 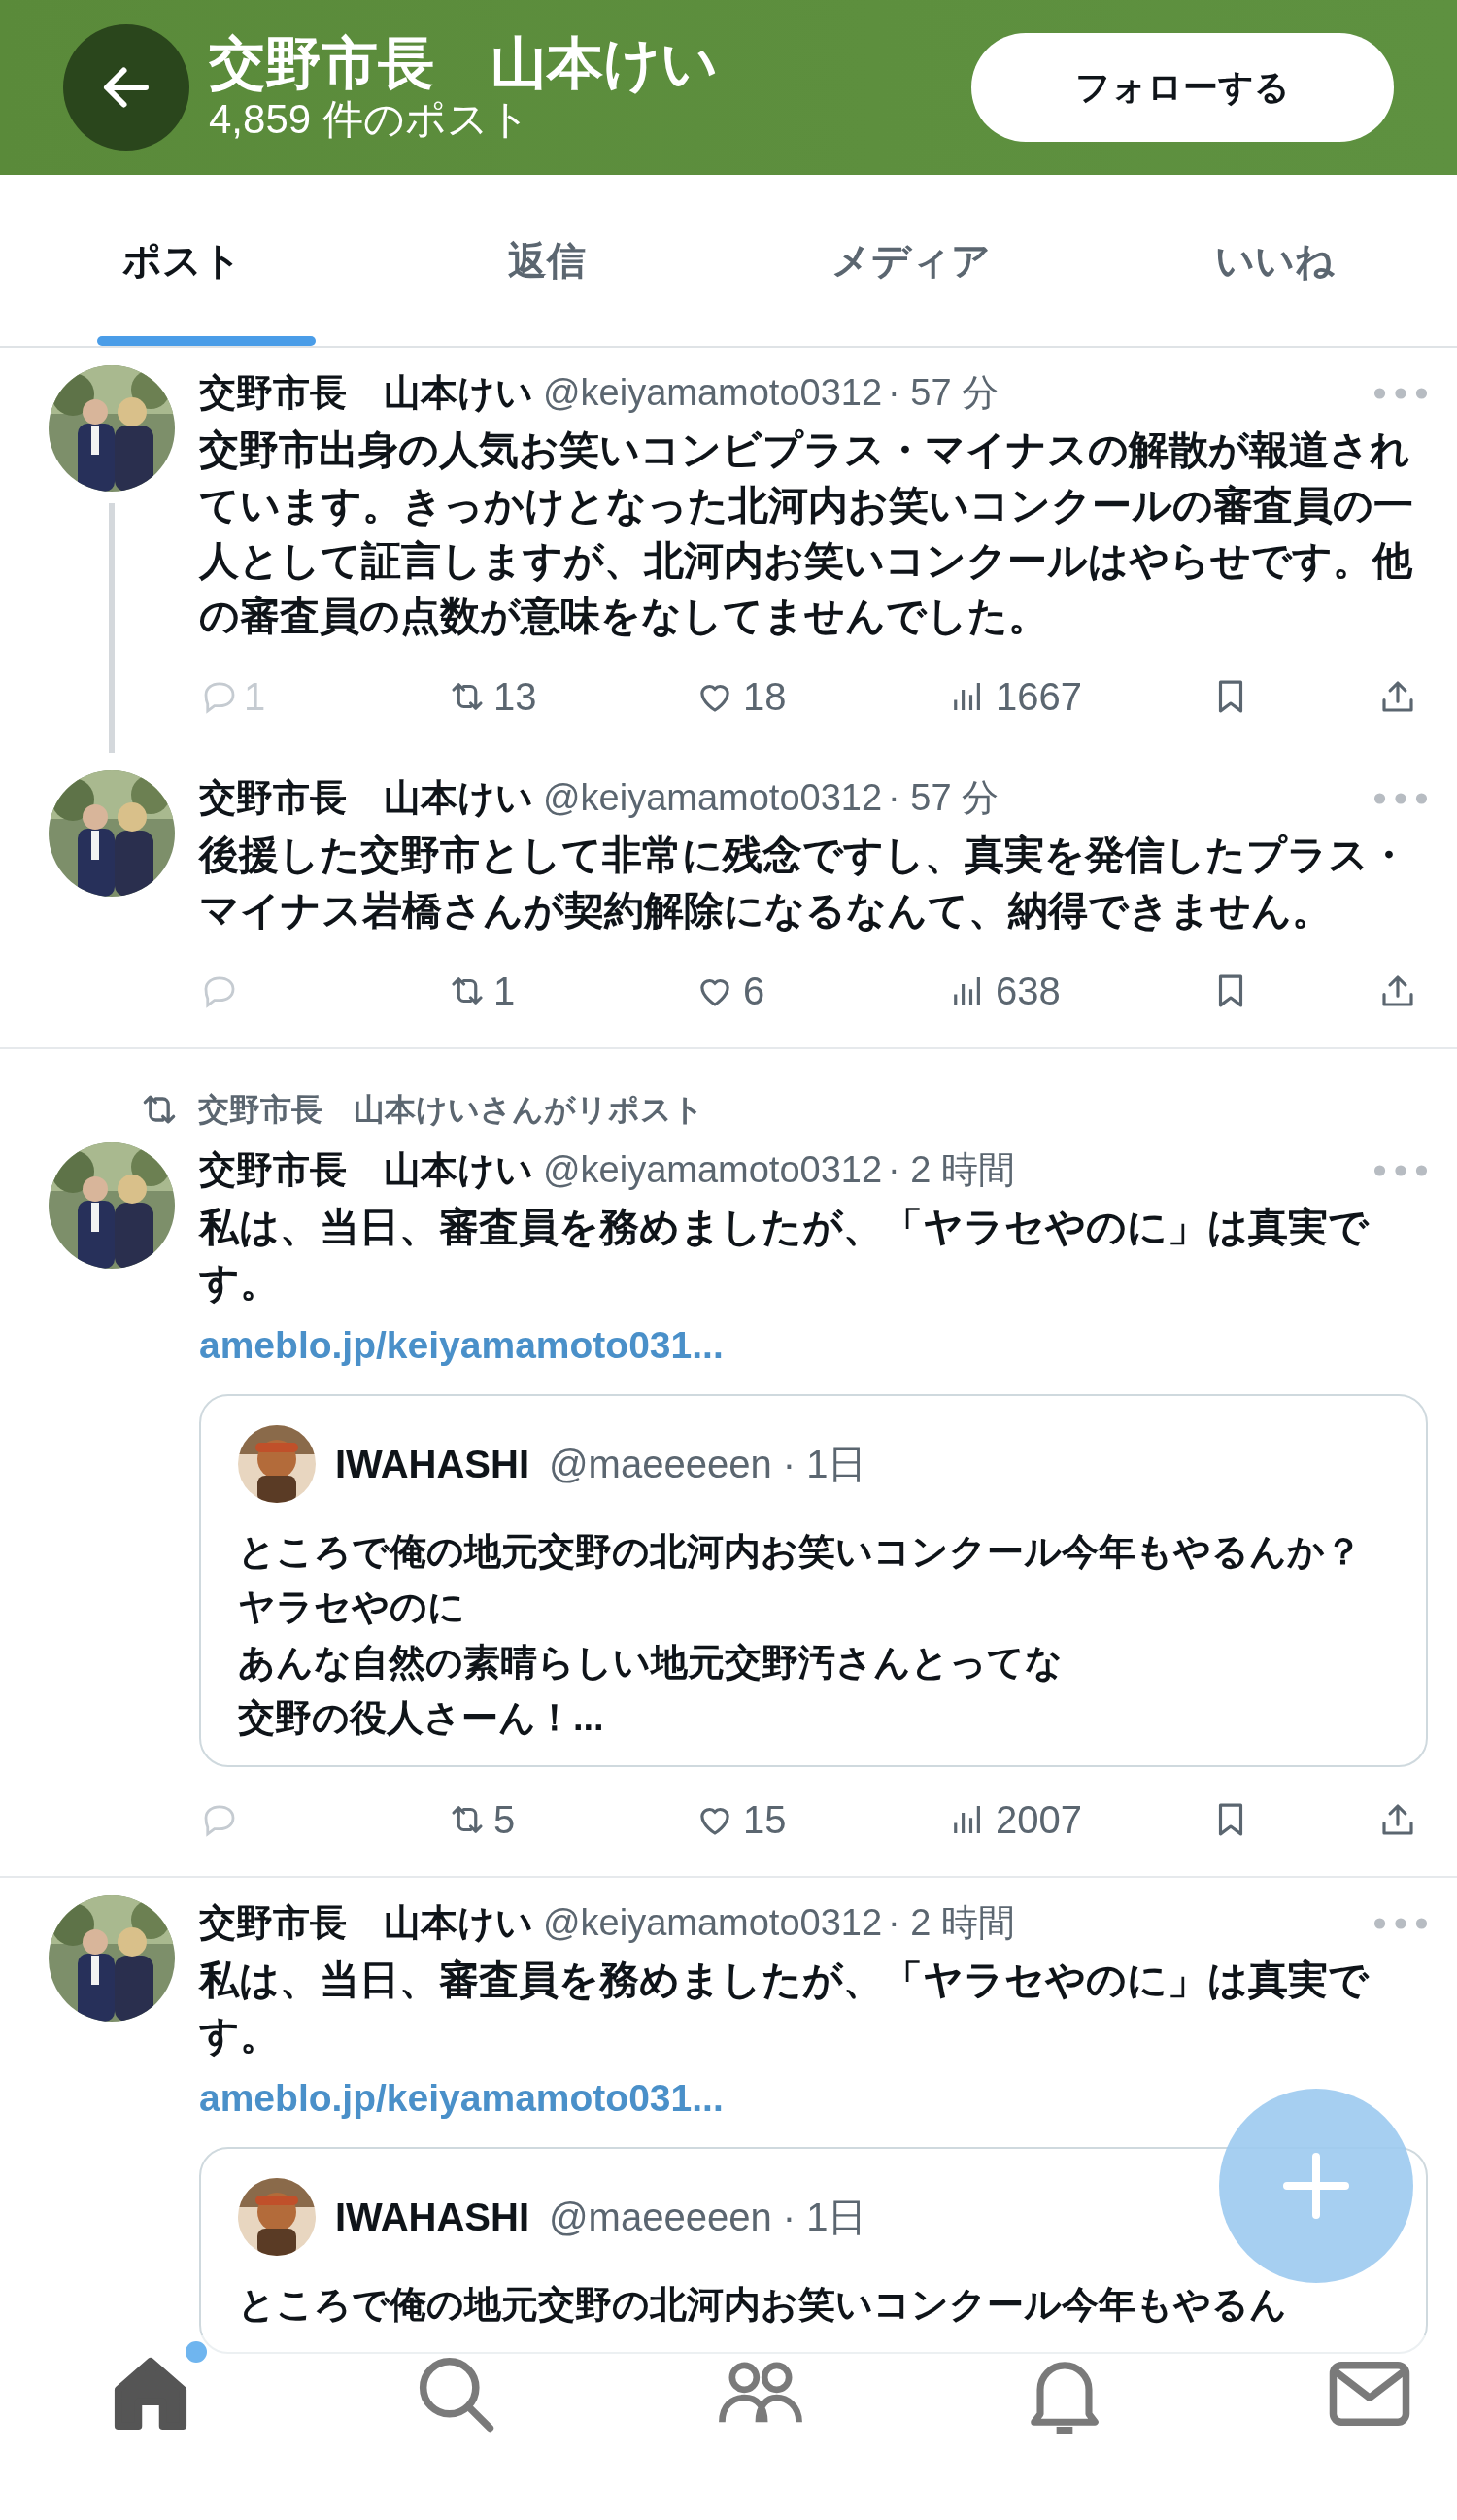 I want to click on post-text: 後援した交野市として非常に残念ですし、真実を発信したプラス・マイナス岩橋さんが契約解除になるなんて、納得できません。, so click(x=804, y=883).